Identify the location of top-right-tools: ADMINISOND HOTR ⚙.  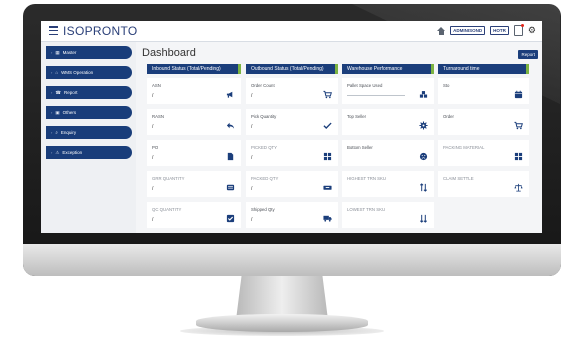
(486, 30).